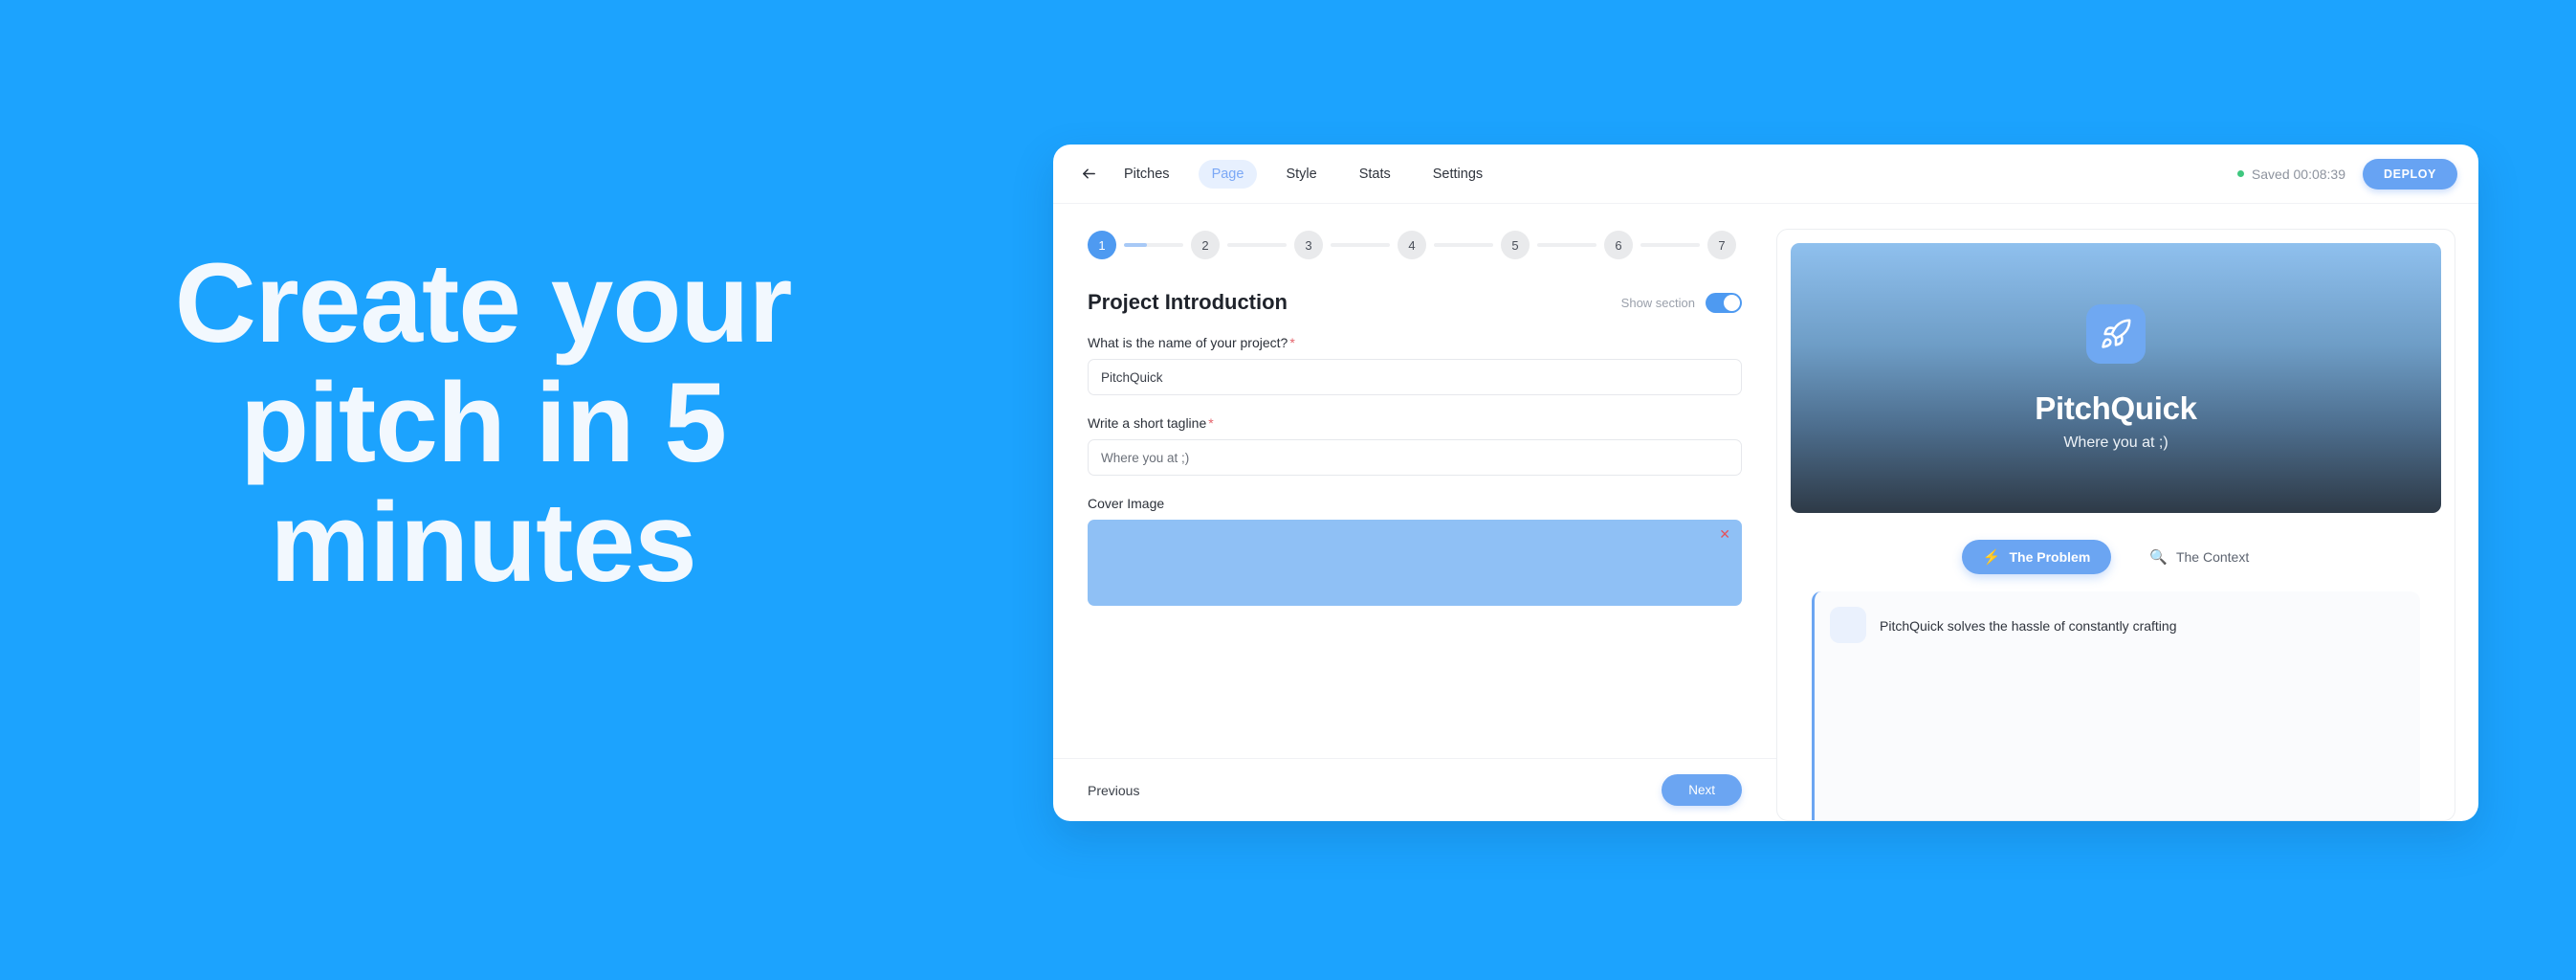 This screenshot has width=2576, height=980. I want to click on marketing-headline: Create your pitch in 5 minutes, so click(483, 423).